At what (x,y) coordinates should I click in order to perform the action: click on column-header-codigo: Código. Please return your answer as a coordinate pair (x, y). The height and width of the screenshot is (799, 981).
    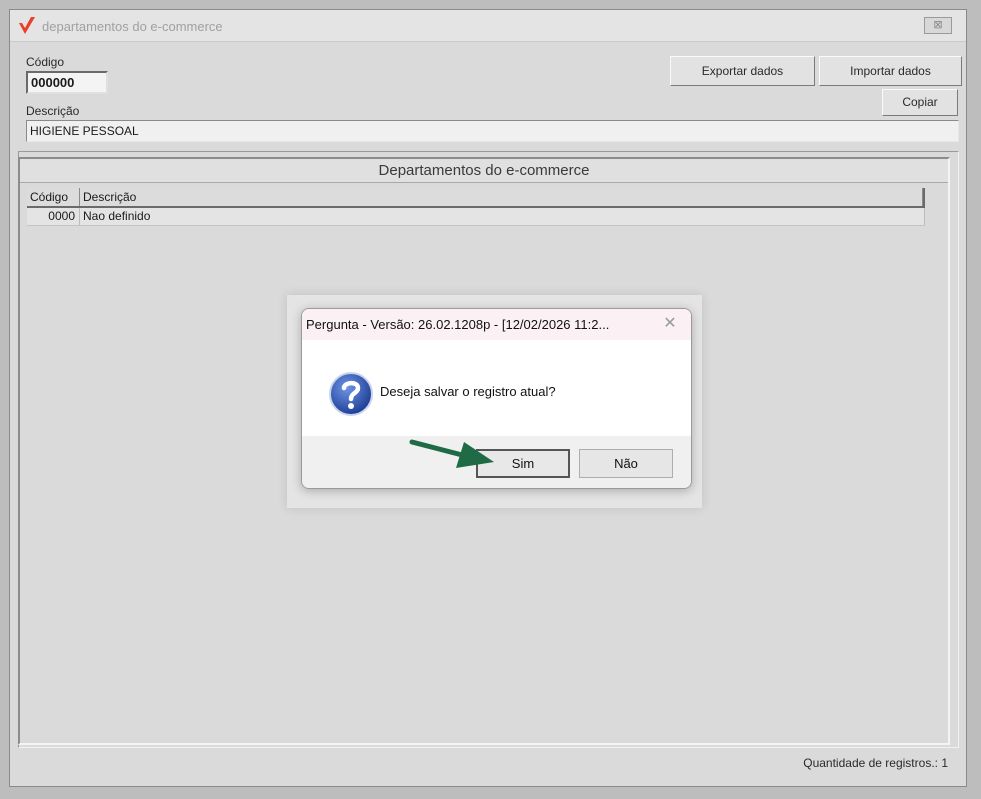
    Looking at the image, I should click on (53, 197).